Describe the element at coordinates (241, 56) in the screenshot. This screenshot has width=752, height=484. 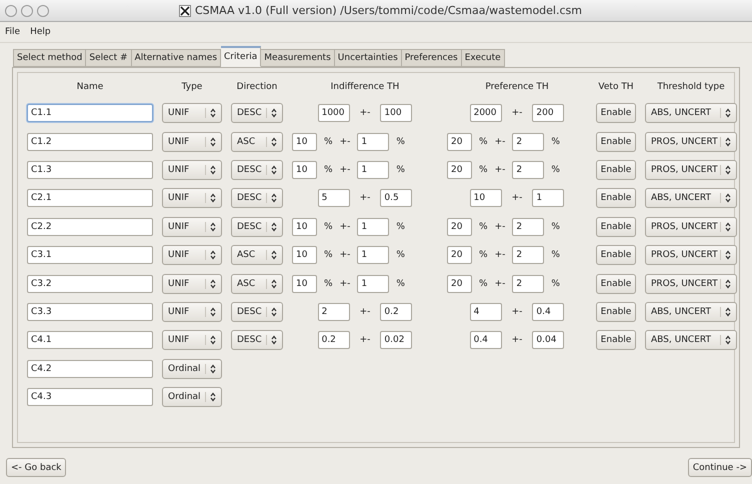
I see `tab: Criteria` at that location.